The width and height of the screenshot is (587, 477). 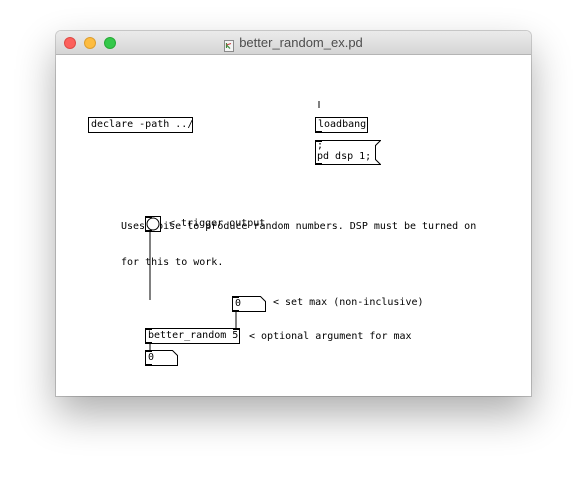 I want to click on declare-object-label: declare -path ../, so click(x=142, y=124).